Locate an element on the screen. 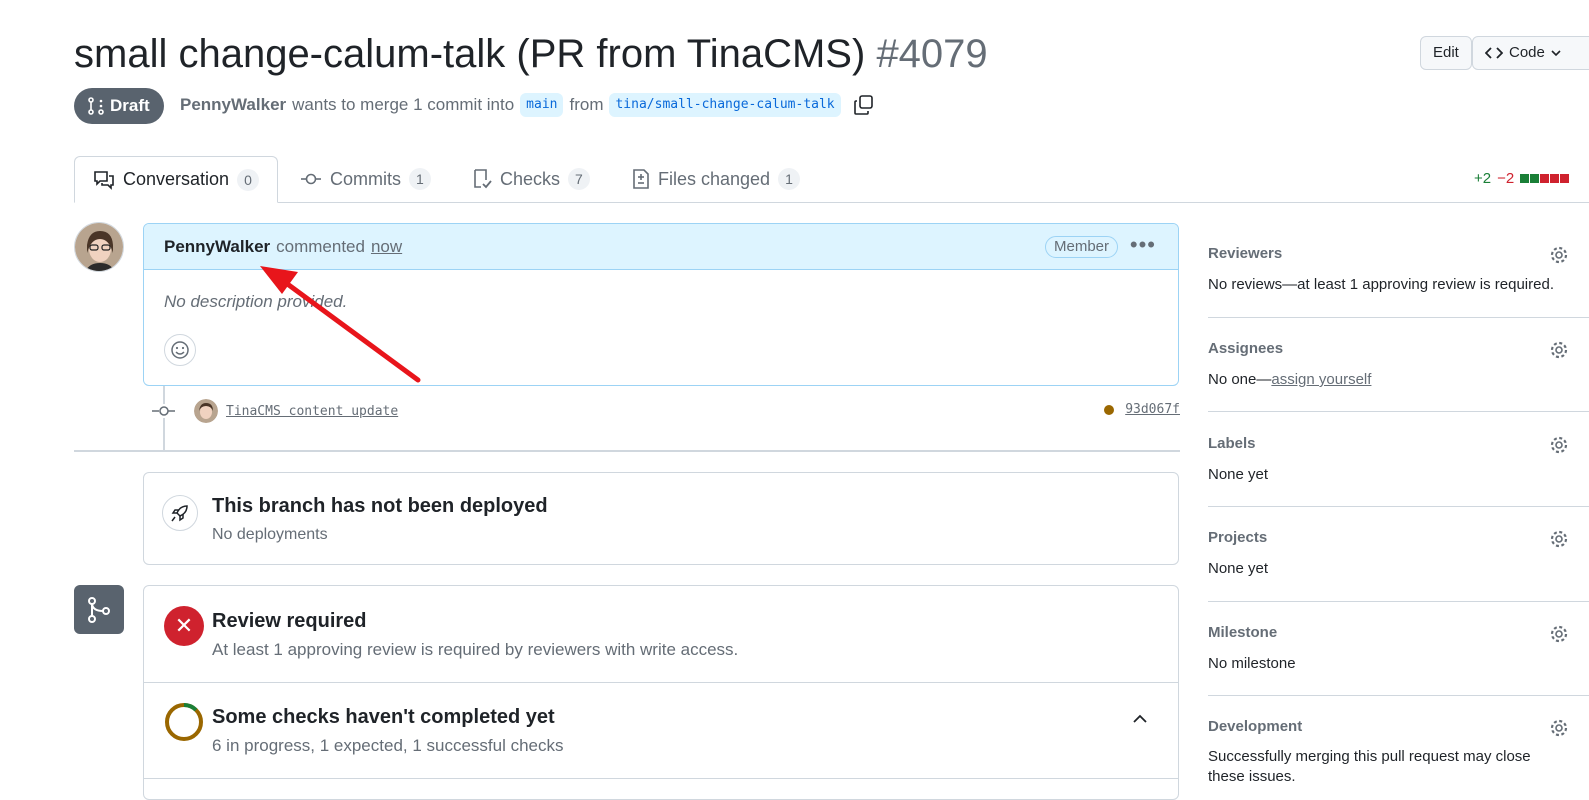  commit-sha-link: 93d067f is located at coordinates (1152, 409).